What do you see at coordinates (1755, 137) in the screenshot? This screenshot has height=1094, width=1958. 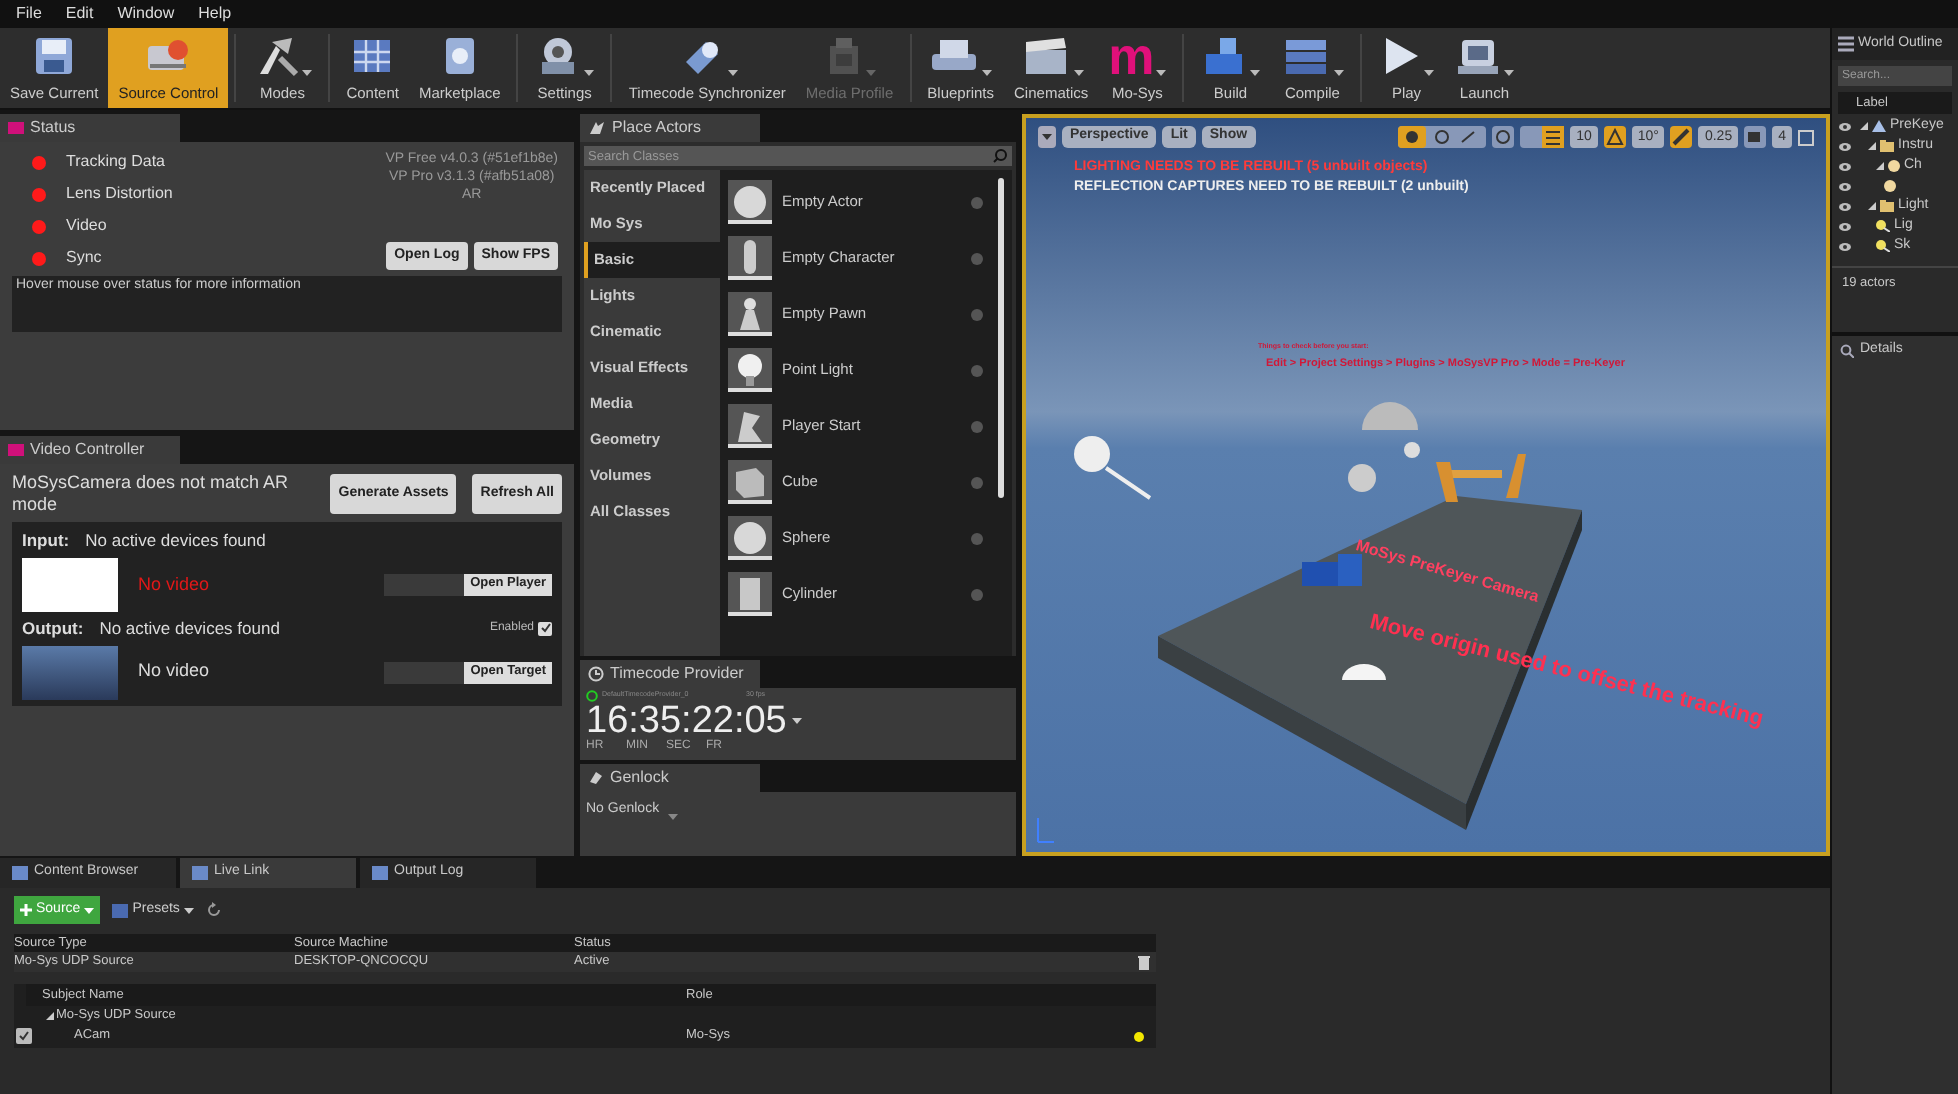 I see `camera-speed-icon` at bounding box center [1755, 137].